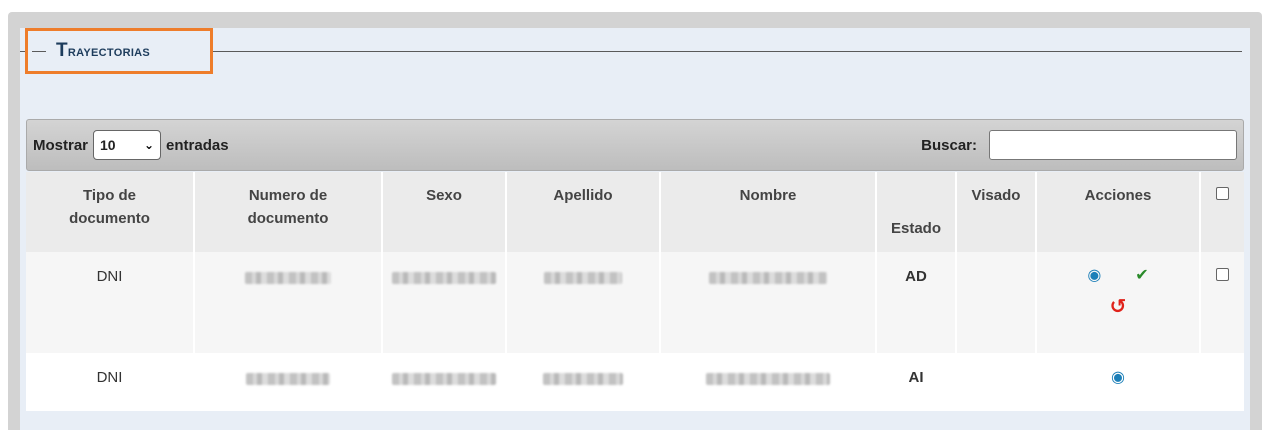 The image size is (1269, 430). I want to click on table-row: DNI AI ◉, so click(635, 382).